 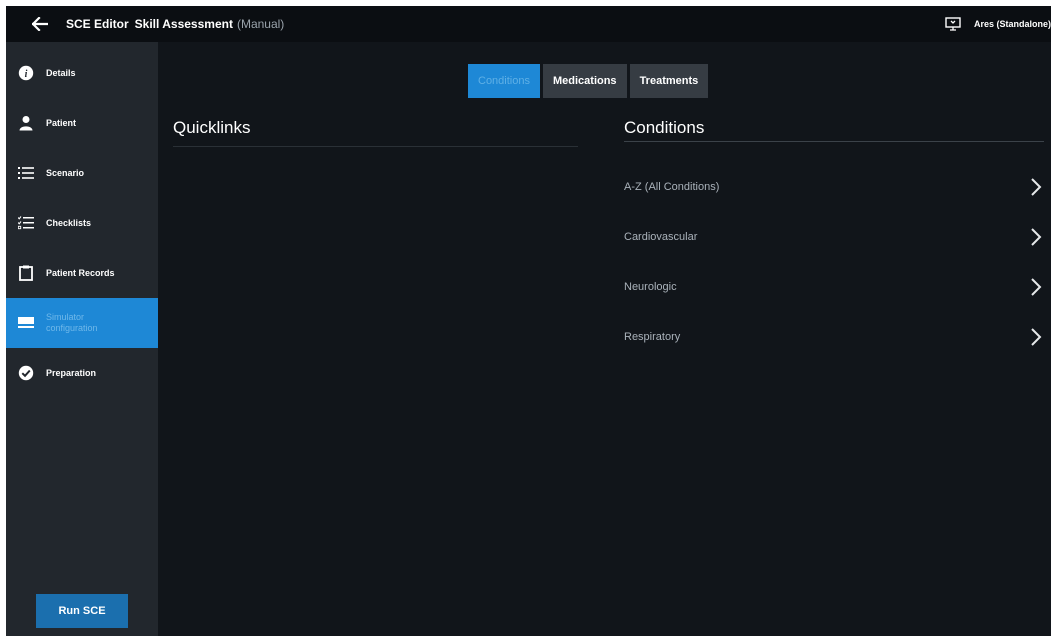 What do you see at coordinates (61, 72) in the screenshot?
I see `sidebar-item-label: Details` at bounding box center [61, 72].